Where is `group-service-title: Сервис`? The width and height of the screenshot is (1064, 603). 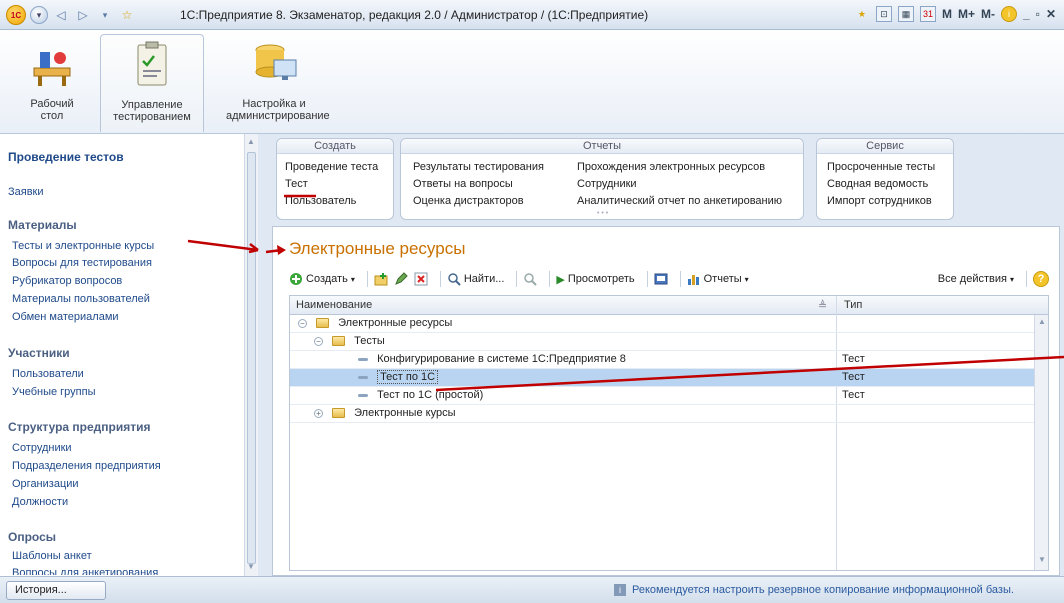 group-service-title: Сервис is located at coordinates (885, 146).